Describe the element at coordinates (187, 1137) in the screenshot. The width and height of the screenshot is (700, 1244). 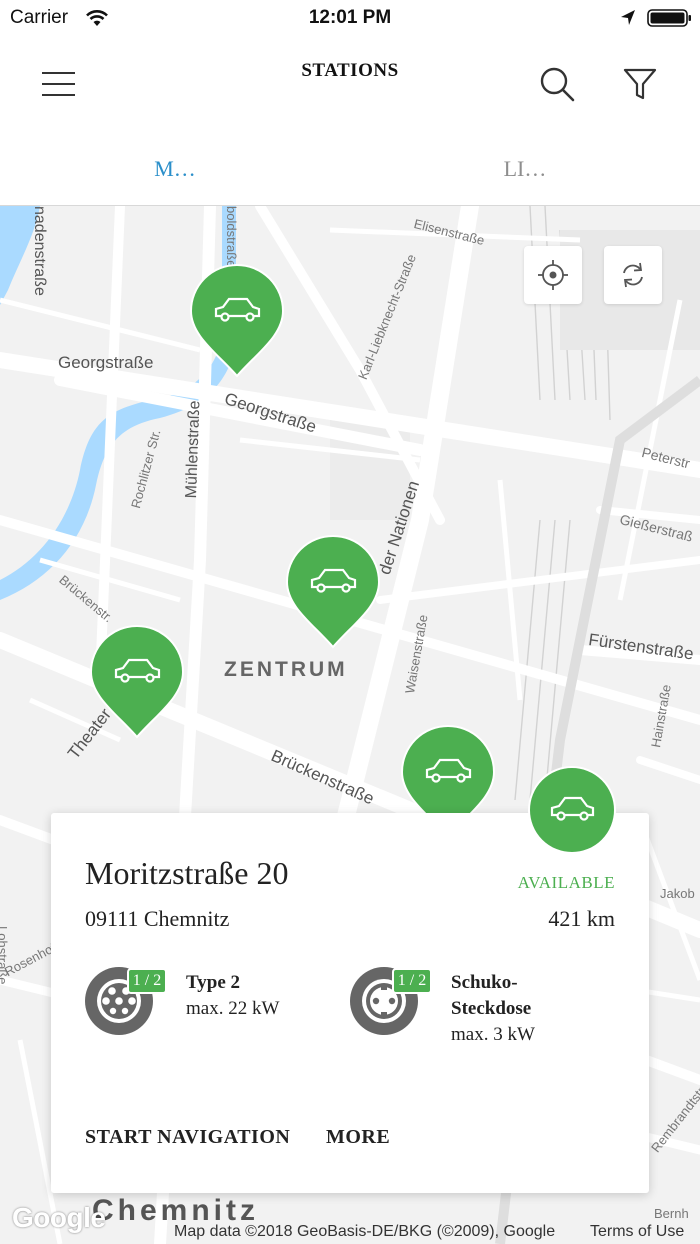
I see `start-navigation-button: START NAVIGATION` at that location.